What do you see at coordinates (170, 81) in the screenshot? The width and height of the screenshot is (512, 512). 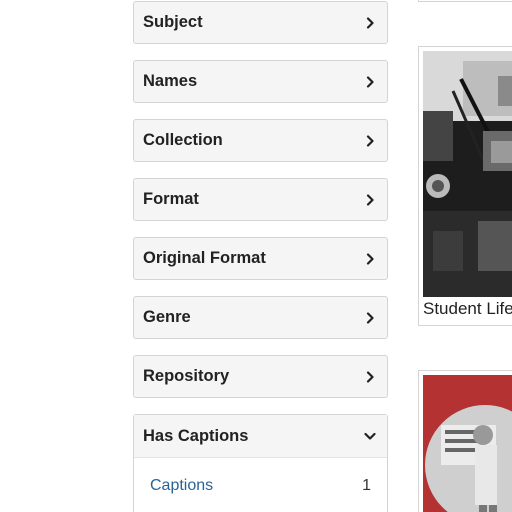 I see `facet-label: Names` at bounding box center [170, 81].